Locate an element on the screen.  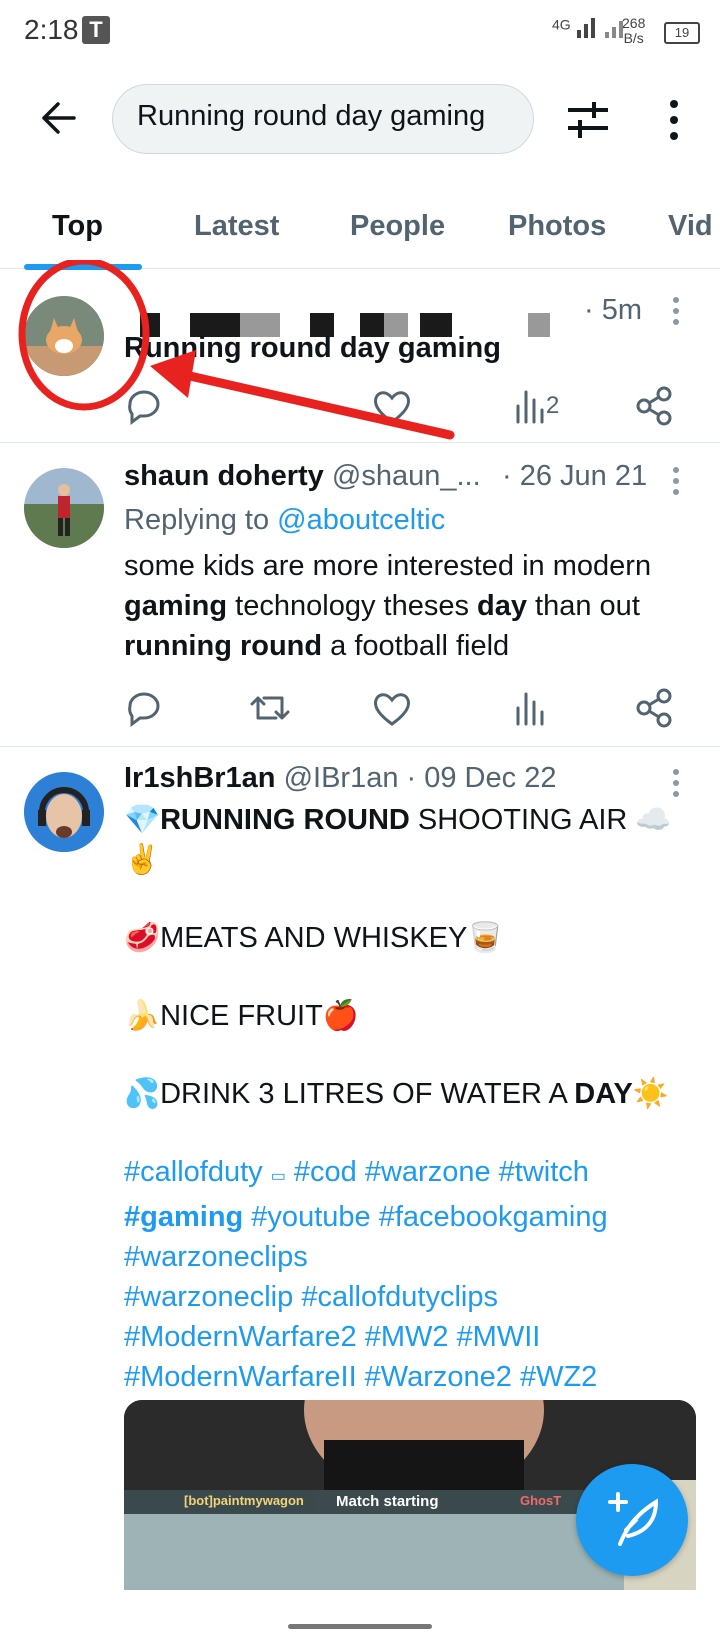
apple-emoji-icon: 🍎 is located at coordinates (340, 1016).